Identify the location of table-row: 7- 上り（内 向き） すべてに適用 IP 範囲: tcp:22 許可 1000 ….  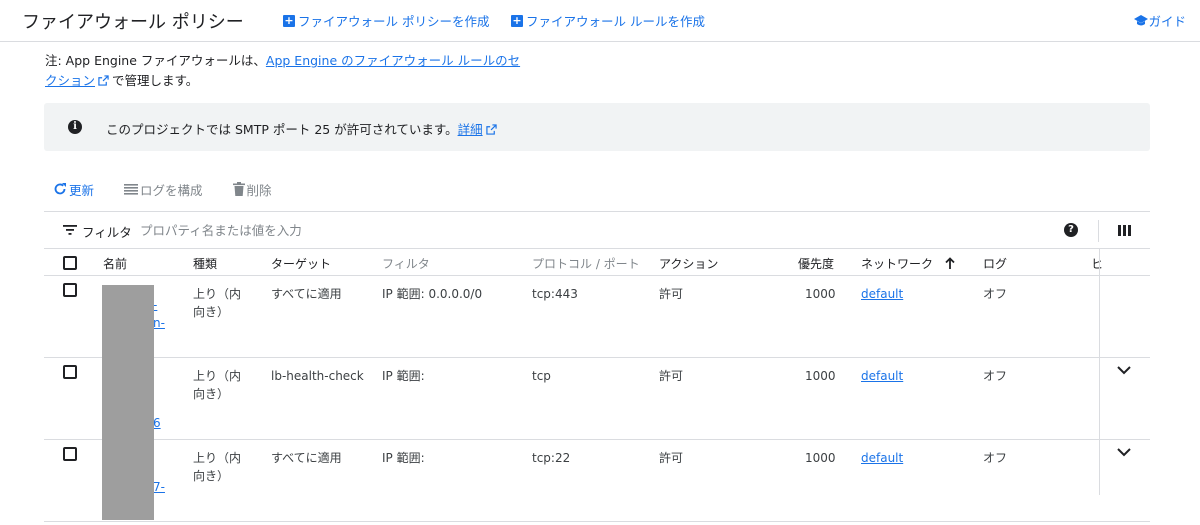
(597, 481).